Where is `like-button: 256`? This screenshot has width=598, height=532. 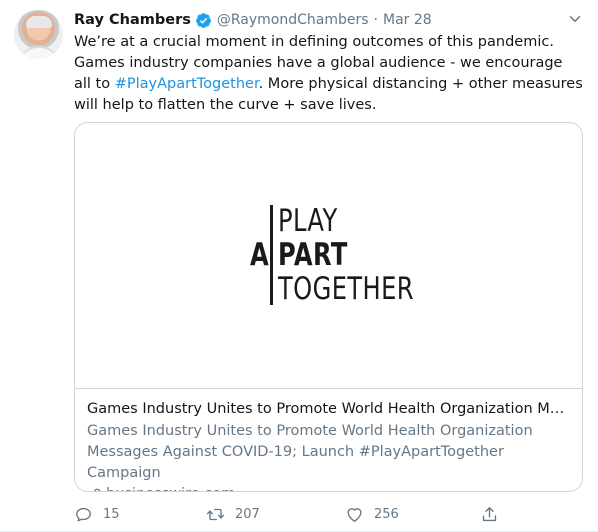
like-button: 256 is located at coordinates (372, 514).